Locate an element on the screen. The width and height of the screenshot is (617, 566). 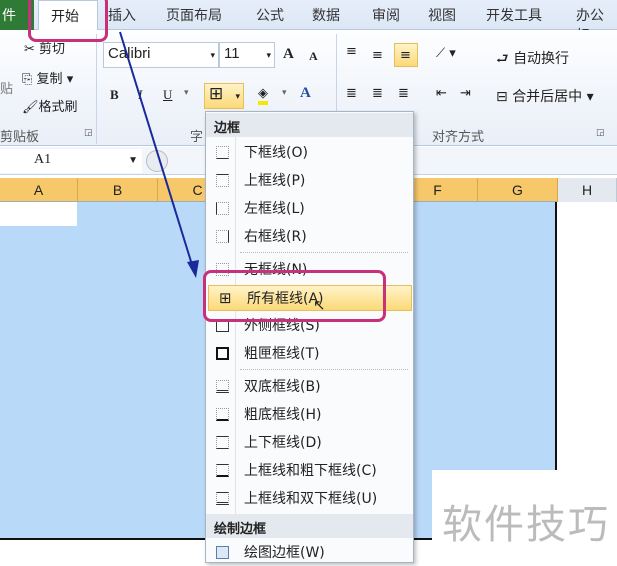
pencil-grid-icon is located at coordinates (222, 552).